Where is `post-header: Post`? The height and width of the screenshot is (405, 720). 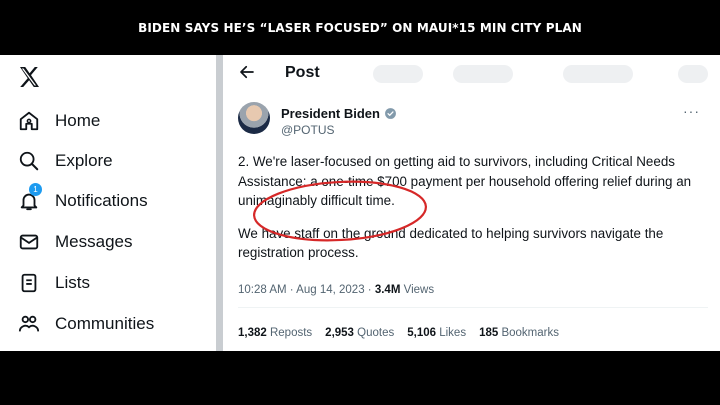 post-header: Post is located at coordinates (471, 74).